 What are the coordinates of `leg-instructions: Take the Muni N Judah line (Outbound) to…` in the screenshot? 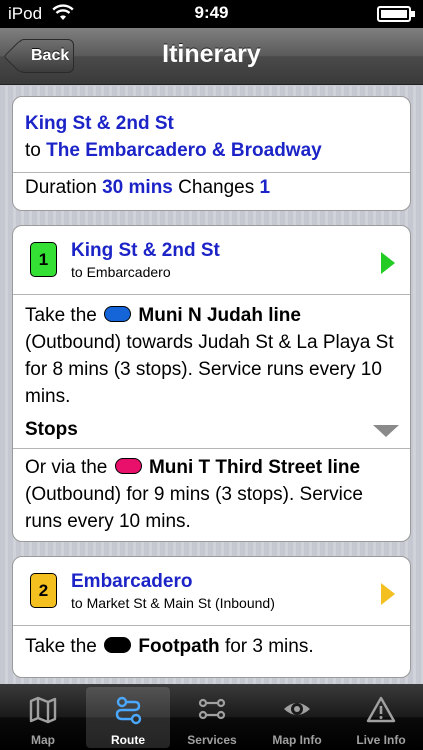 It's located at (211, 356).